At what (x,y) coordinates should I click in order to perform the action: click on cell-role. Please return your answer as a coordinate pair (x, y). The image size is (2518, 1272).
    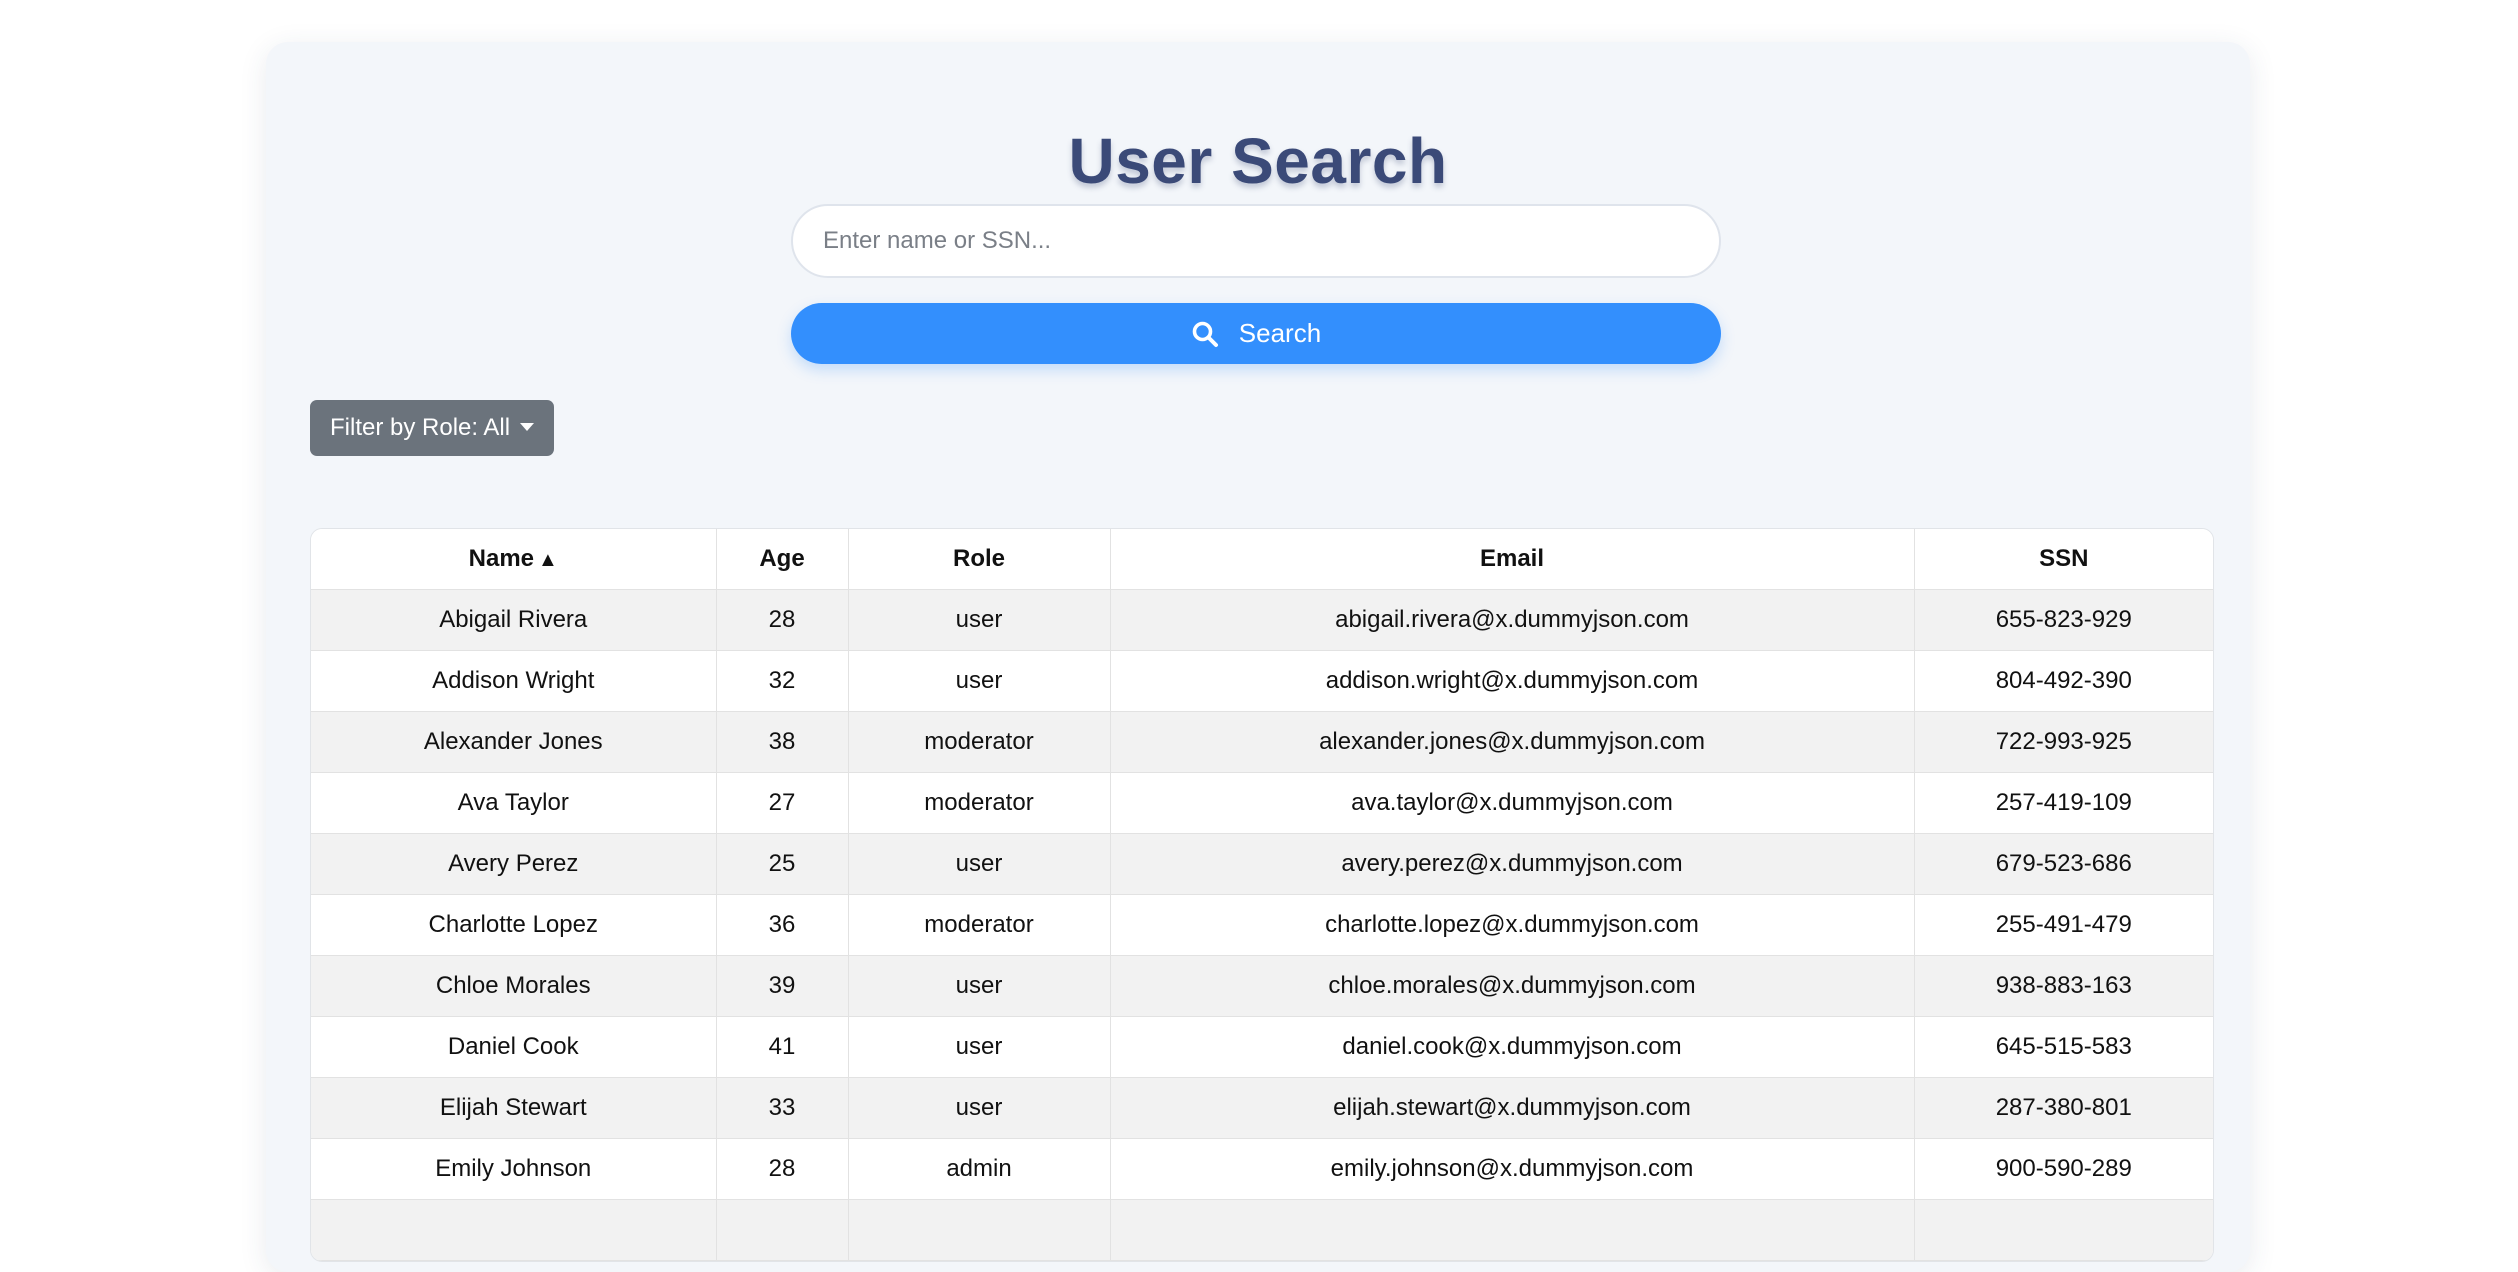
    Looking at the image, I should click on (979, 1230).